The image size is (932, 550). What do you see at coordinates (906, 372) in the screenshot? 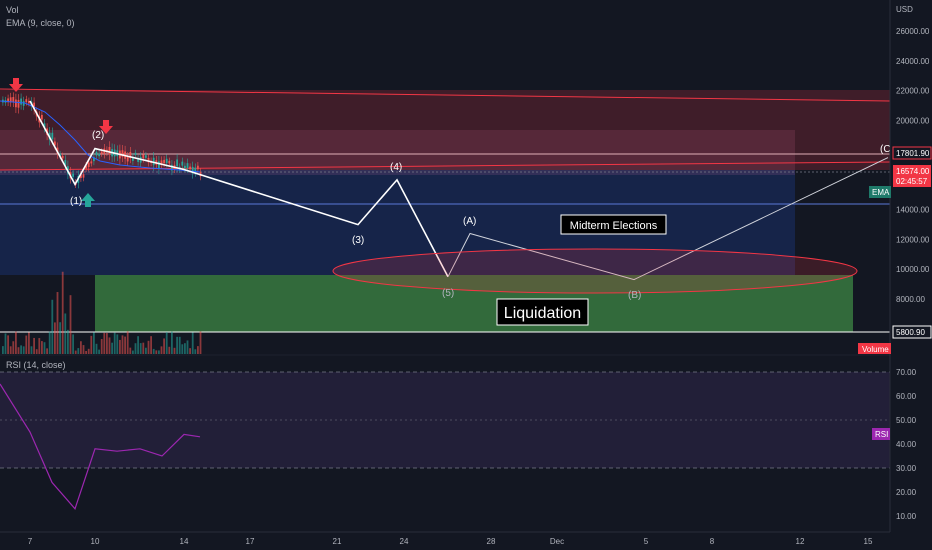
I see `rsi-tick-label: 70.00` at bounding box center [906, 372].